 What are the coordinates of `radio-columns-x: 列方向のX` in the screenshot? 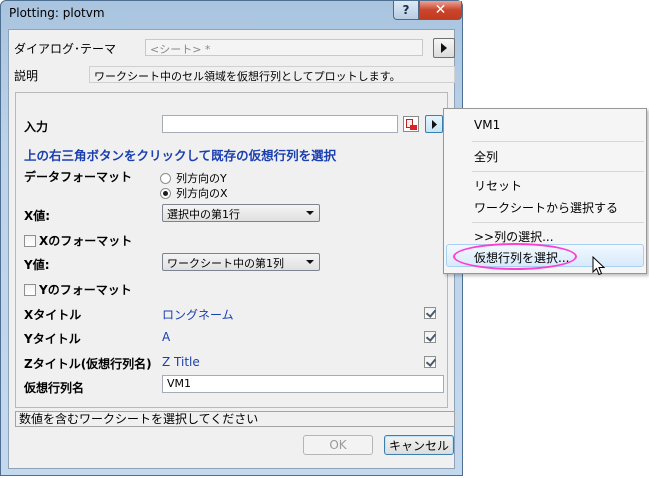 It's located at (194, 193).